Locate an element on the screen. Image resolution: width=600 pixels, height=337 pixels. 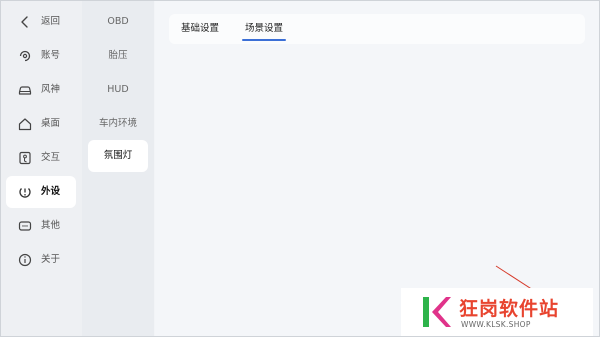
more-icon is located at coordinates (25, 226).